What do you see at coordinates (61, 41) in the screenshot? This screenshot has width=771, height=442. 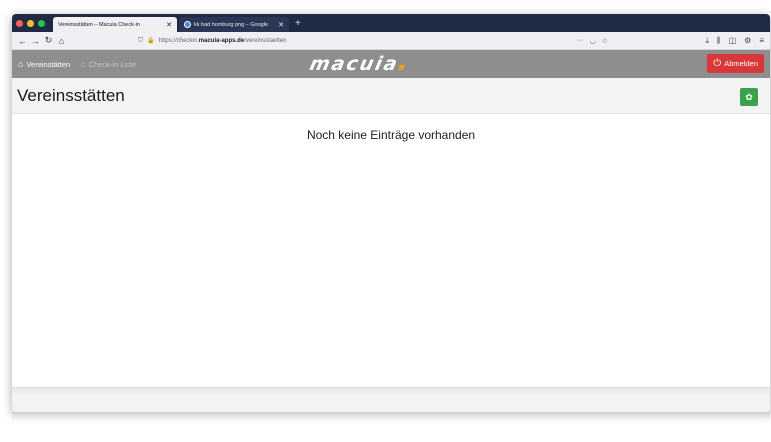 I see `home-icon: ⌂` at bounding box center [61, 41].